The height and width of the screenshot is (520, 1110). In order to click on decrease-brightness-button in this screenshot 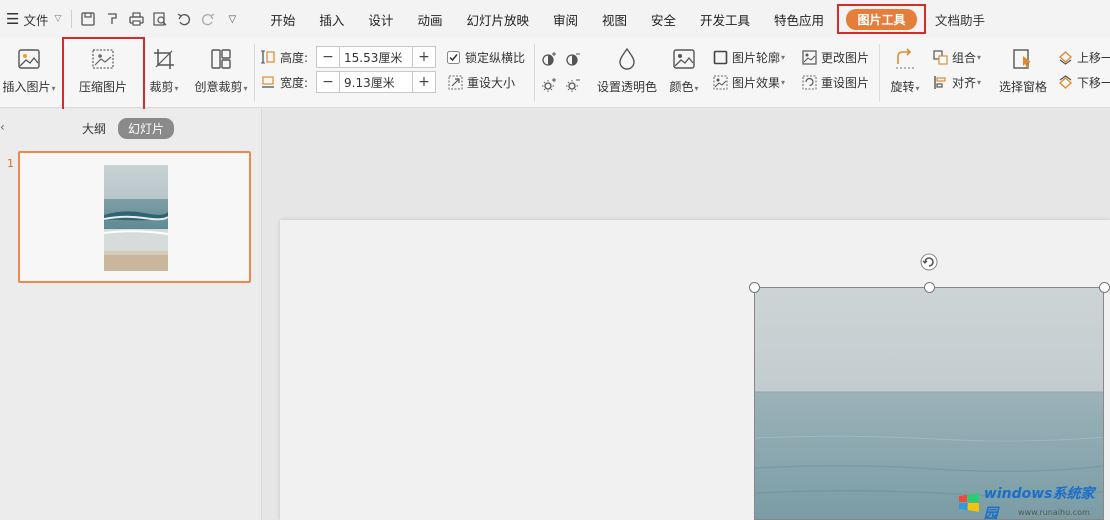, I will do `click(575, 85)`.